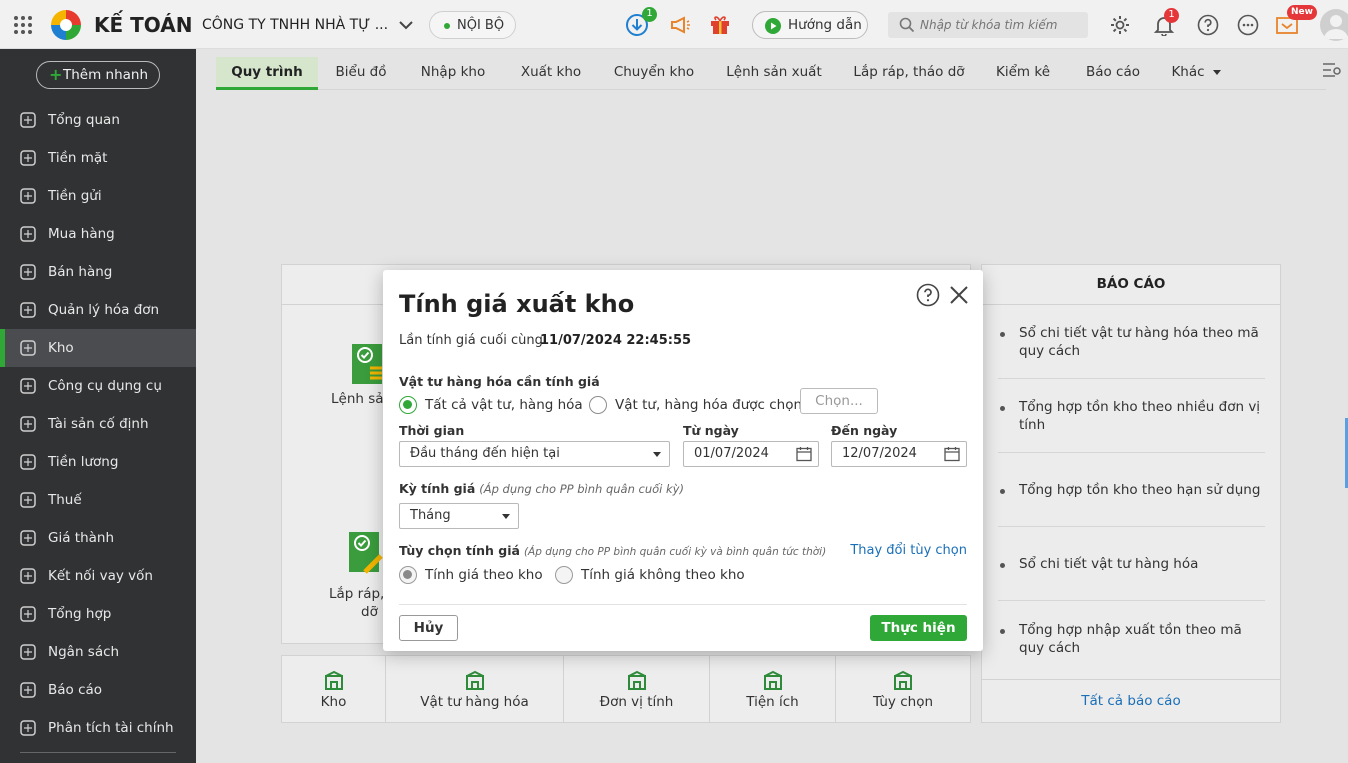  What do you see at coordinates (28, 424) in the screenshot?
I see `car-icon` at bounding box center [28, 424].